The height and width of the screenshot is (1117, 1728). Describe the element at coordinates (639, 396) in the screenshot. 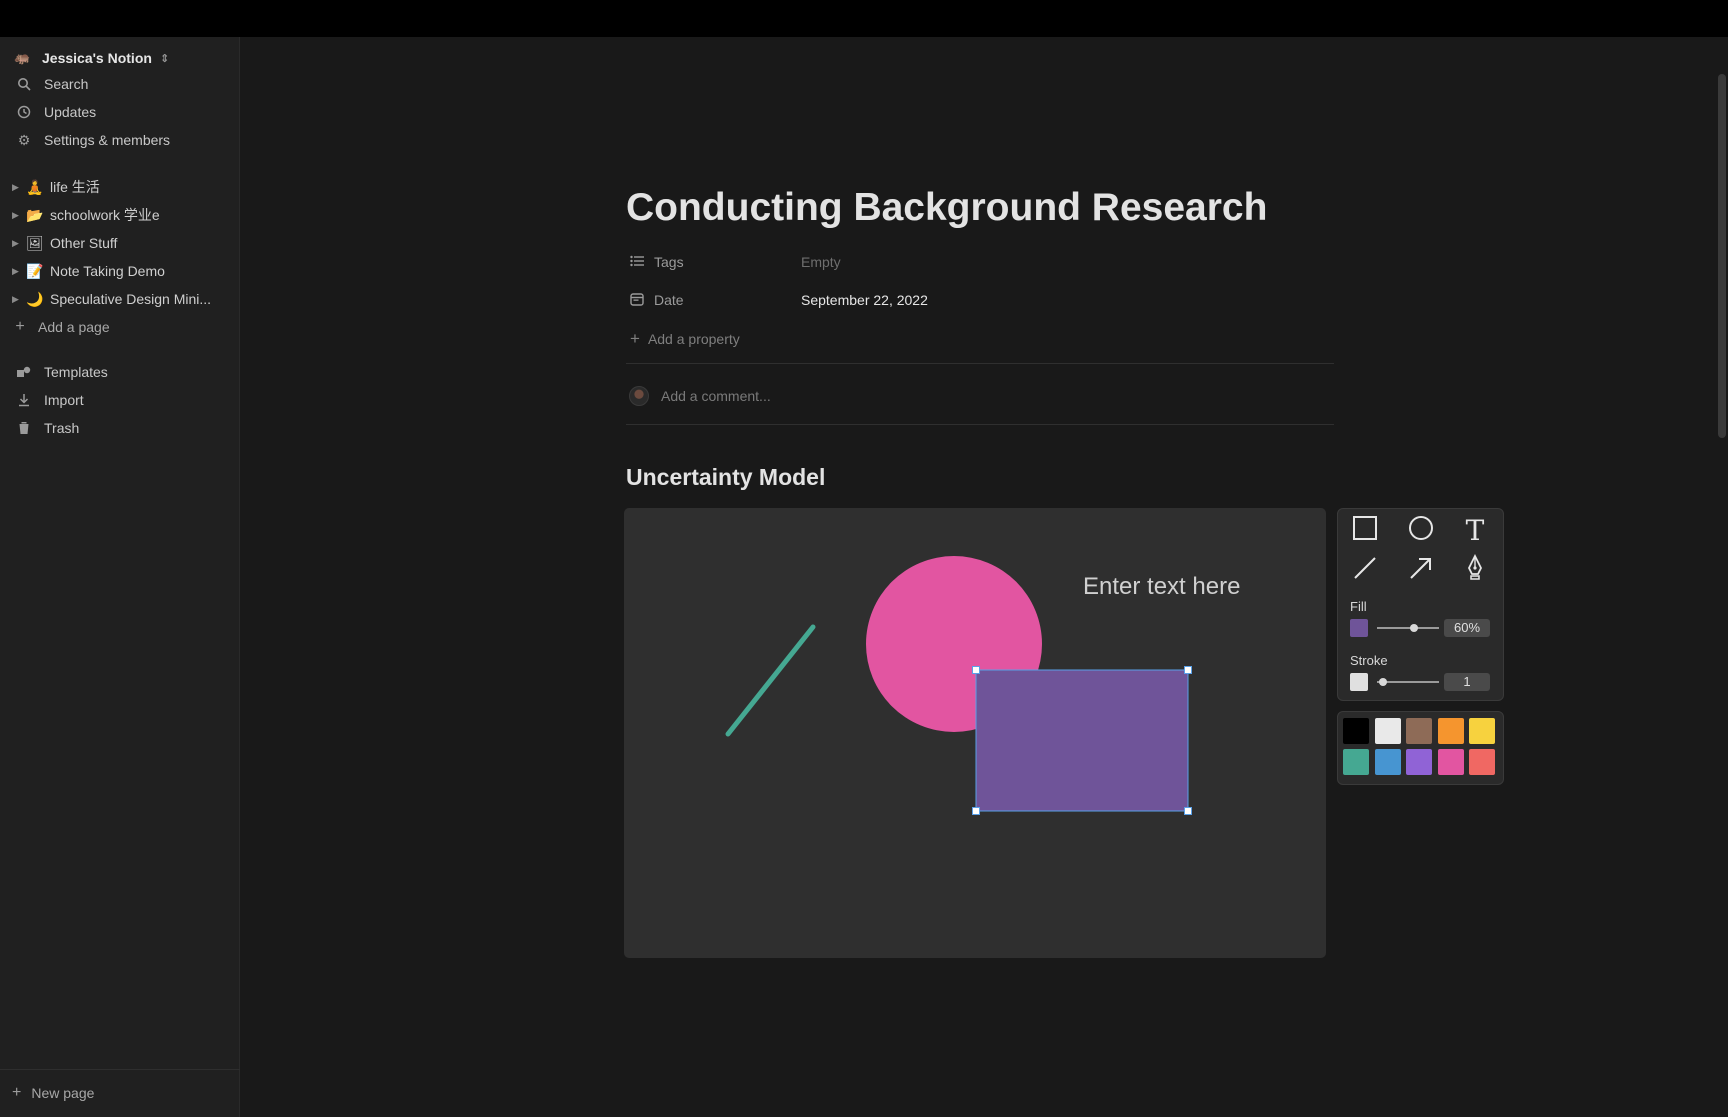

I see `avatar` at that location.